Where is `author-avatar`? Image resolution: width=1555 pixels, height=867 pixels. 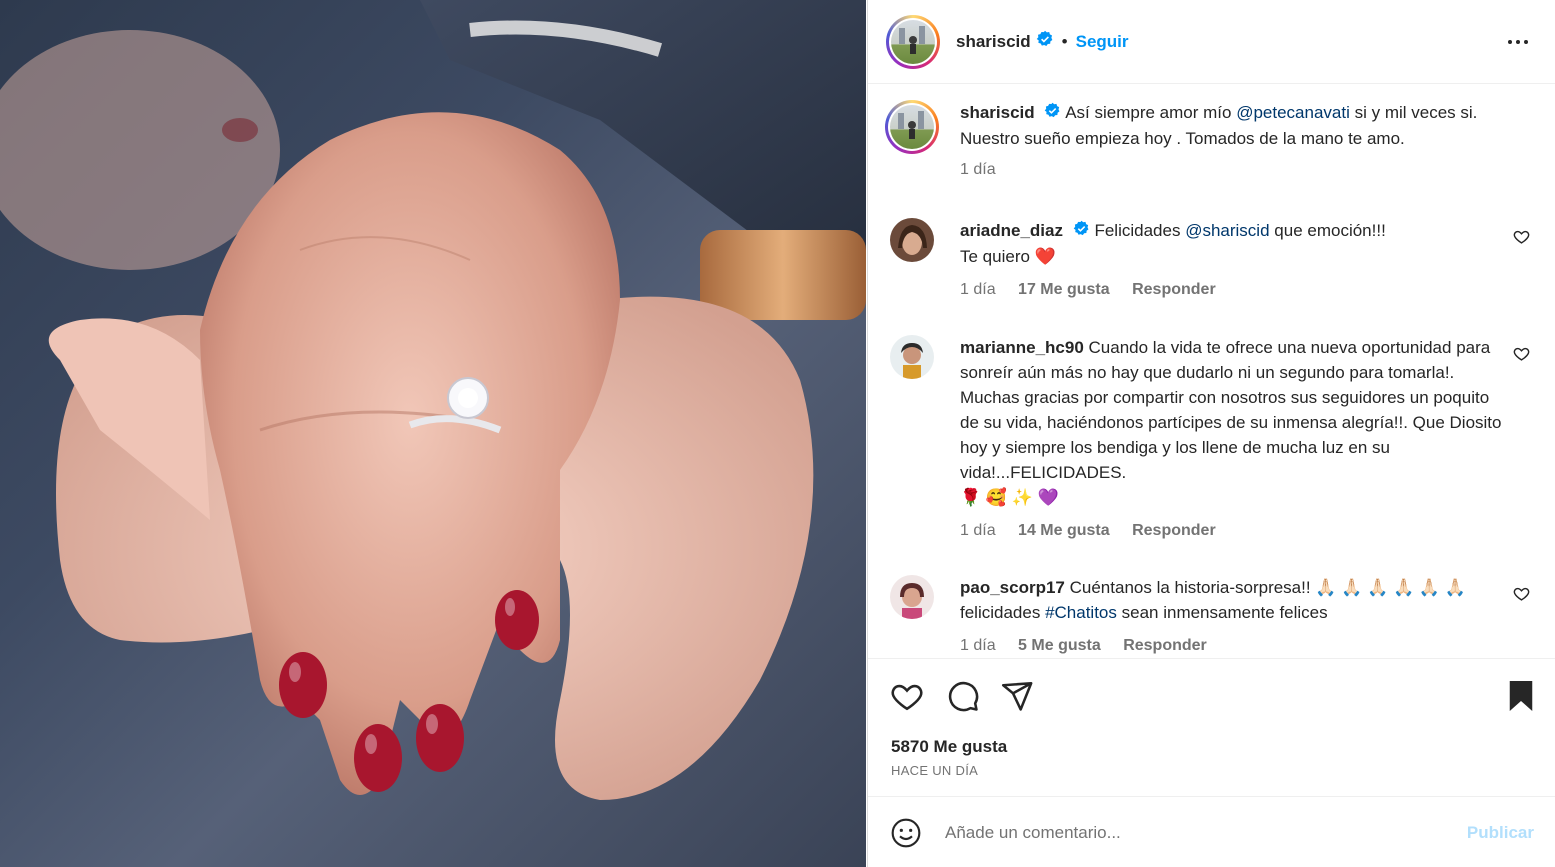 author-avatar is located at coordinates (913, 41).